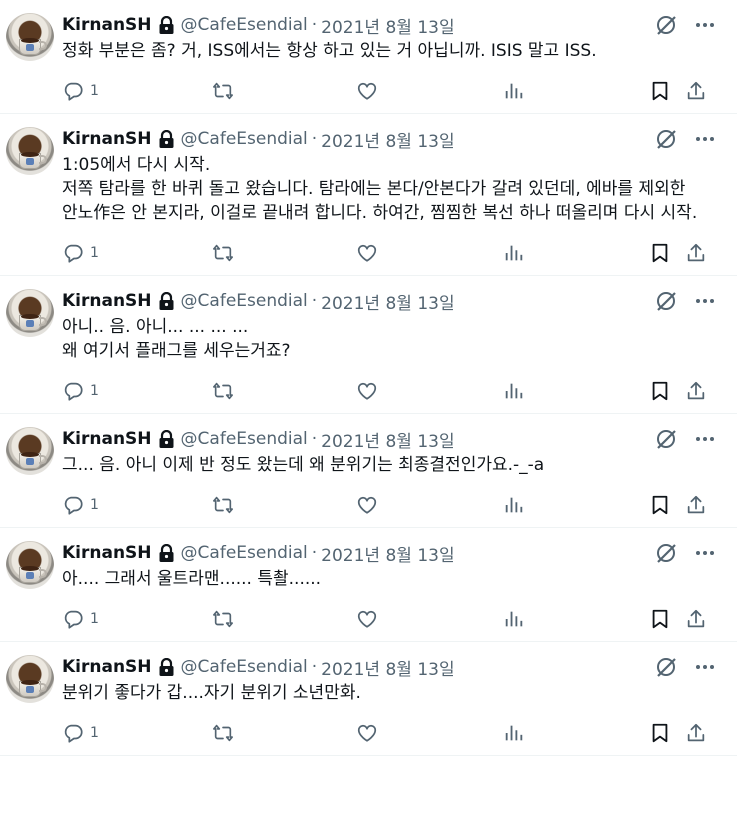 The image size is (737, 838). I want to click on views-icon, so click(514, 391).